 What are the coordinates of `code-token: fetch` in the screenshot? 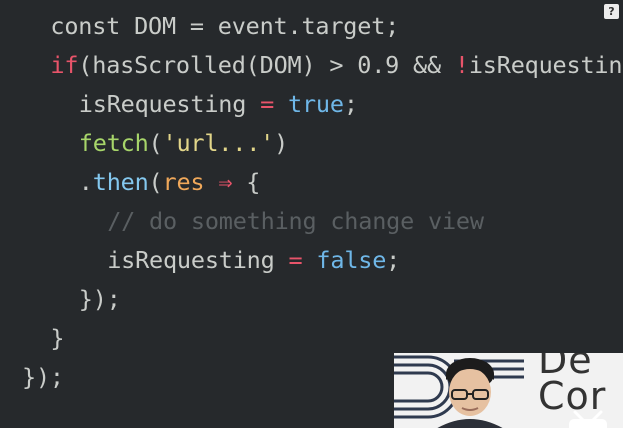 It's located at (113, 143).